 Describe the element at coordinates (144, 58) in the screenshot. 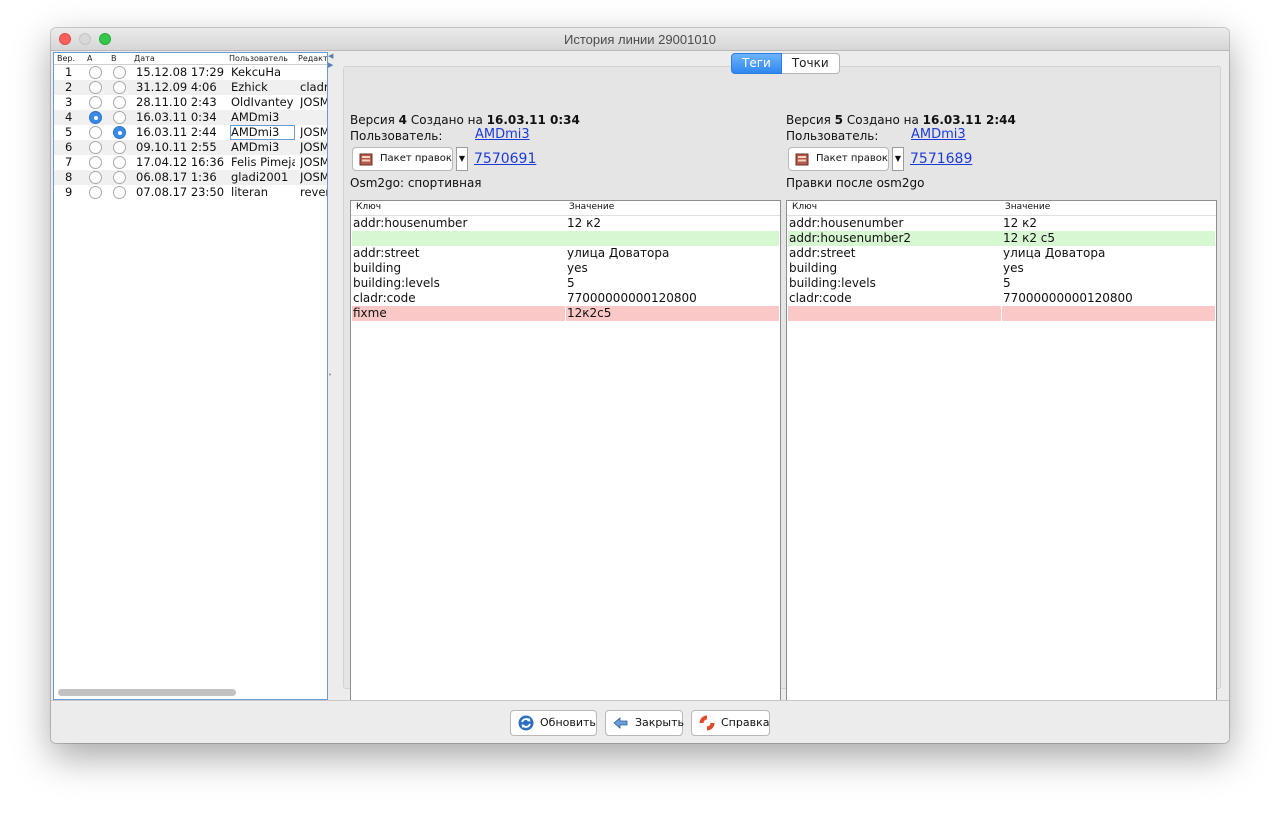

I see `col-header-date: Дата` at that location.